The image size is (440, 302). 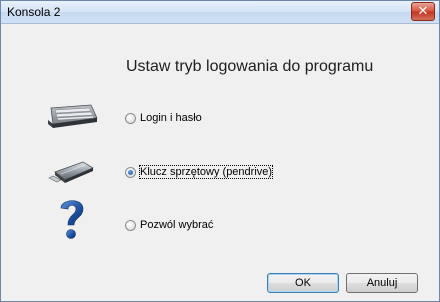 What do you see at coordinates (250, 66) in the screenshot?
I see `dialog-heading: Ustaw tryb logowania do programu` at bounding box center [250, 66].